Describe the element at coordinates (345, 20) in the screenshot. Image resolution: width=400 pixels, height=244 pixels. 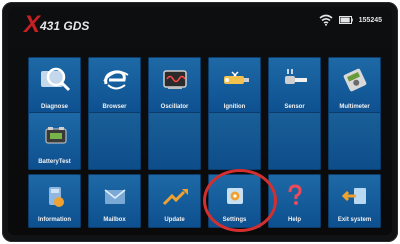
I see `battery-icon` at that location.